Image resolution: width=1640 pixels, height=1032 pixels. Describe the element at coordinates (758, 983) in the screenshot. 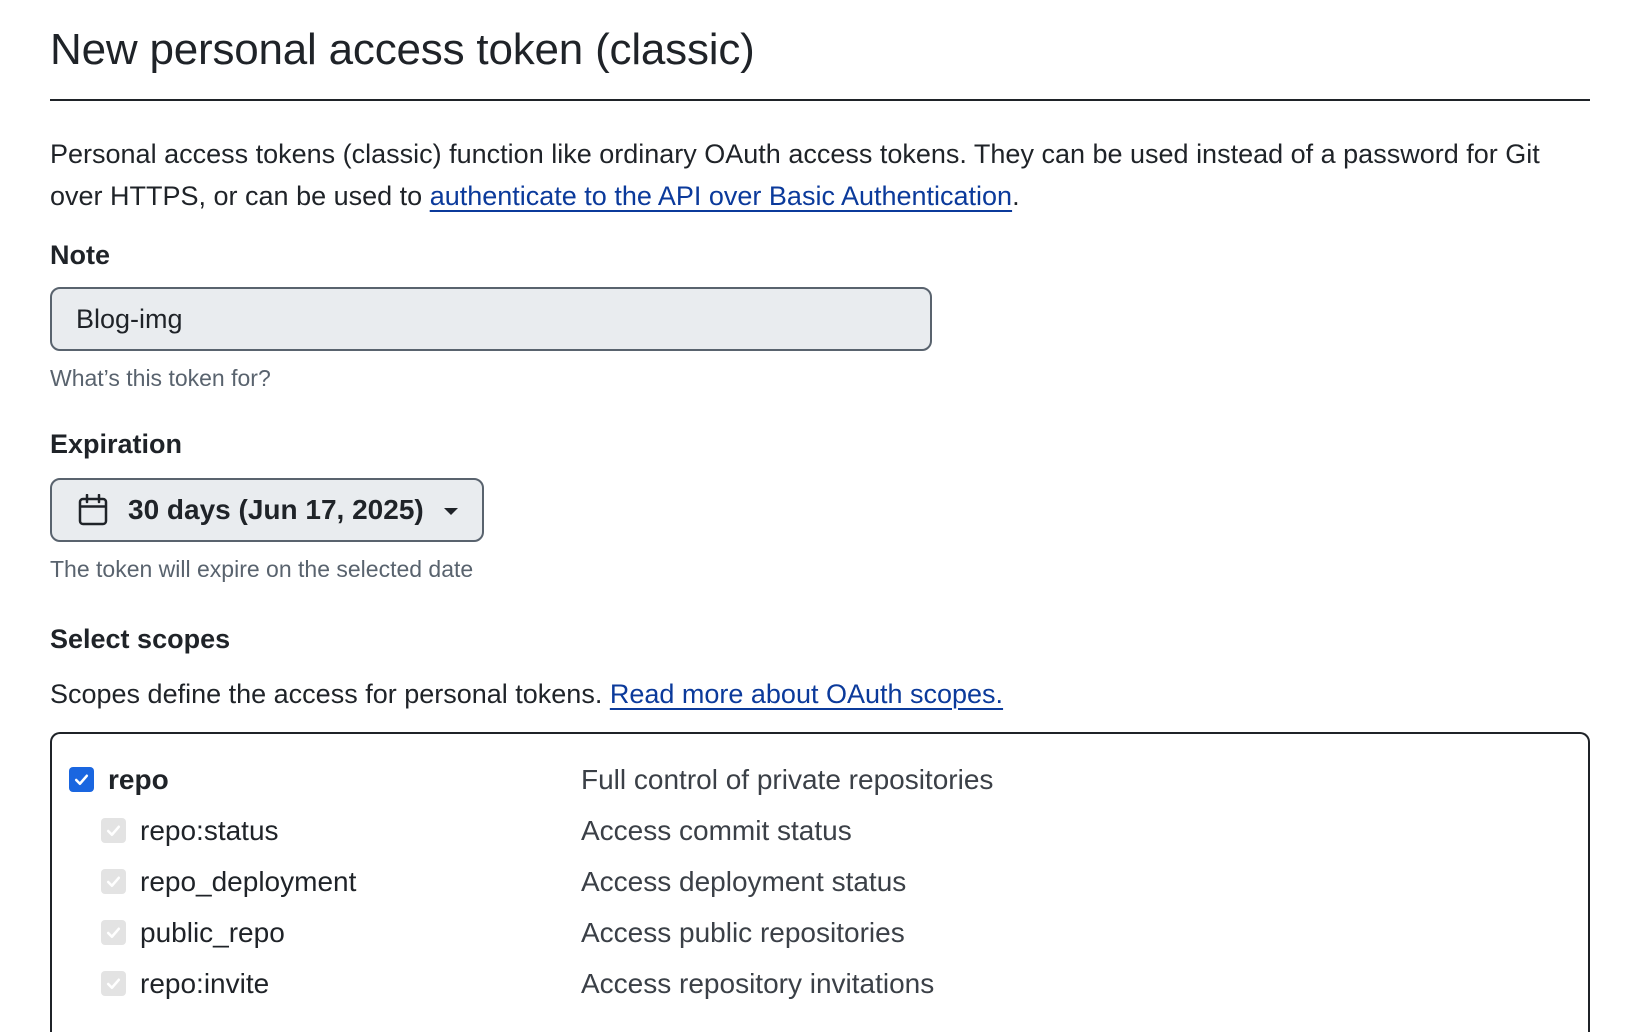

I see `scope-description: Access repository invitations` at that location.